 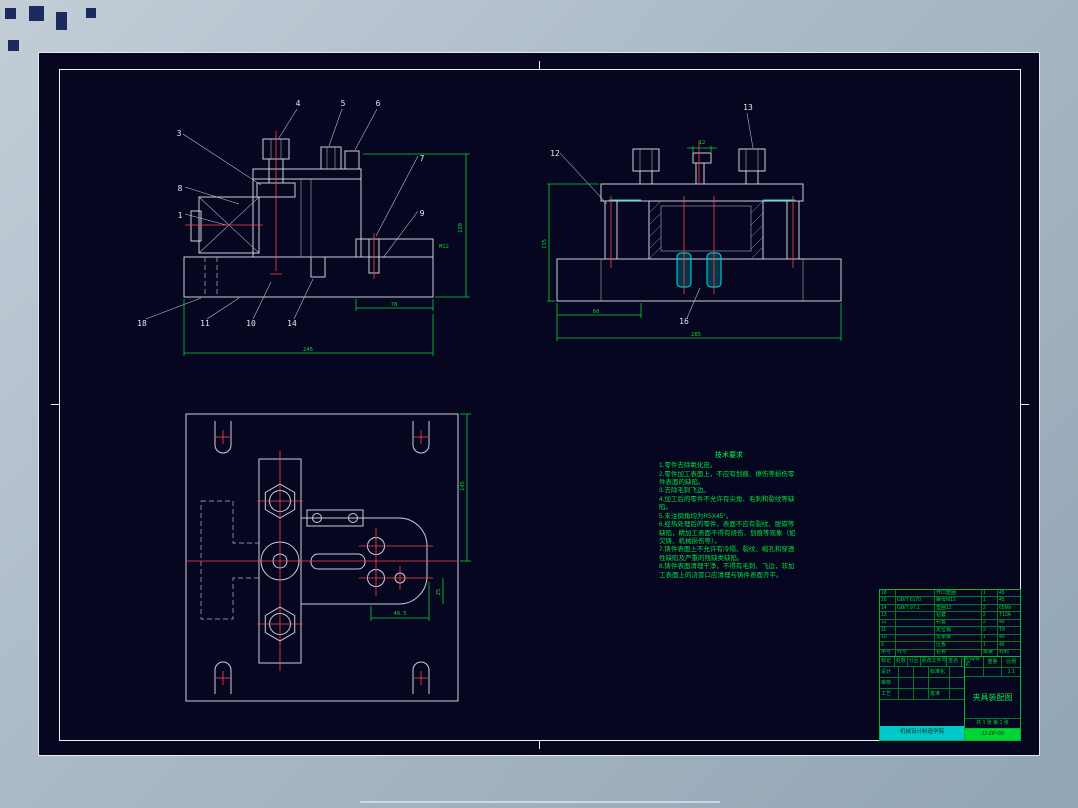 What do you see at coordinates (461, 228) in the screenshot?
I see `dimension-label: 120` at bounding box center [461, 228].